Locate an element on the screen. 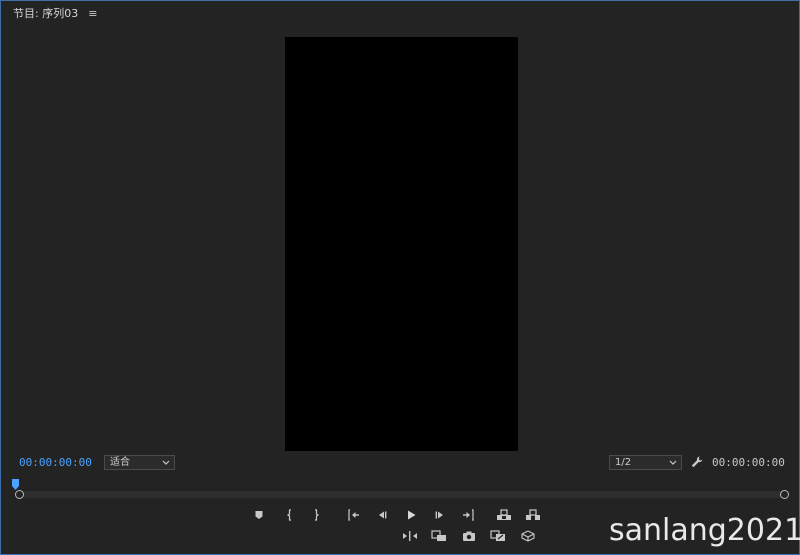 This screenshot has width=800, height=555. mark-in-button is located at coordinates (290, 515).